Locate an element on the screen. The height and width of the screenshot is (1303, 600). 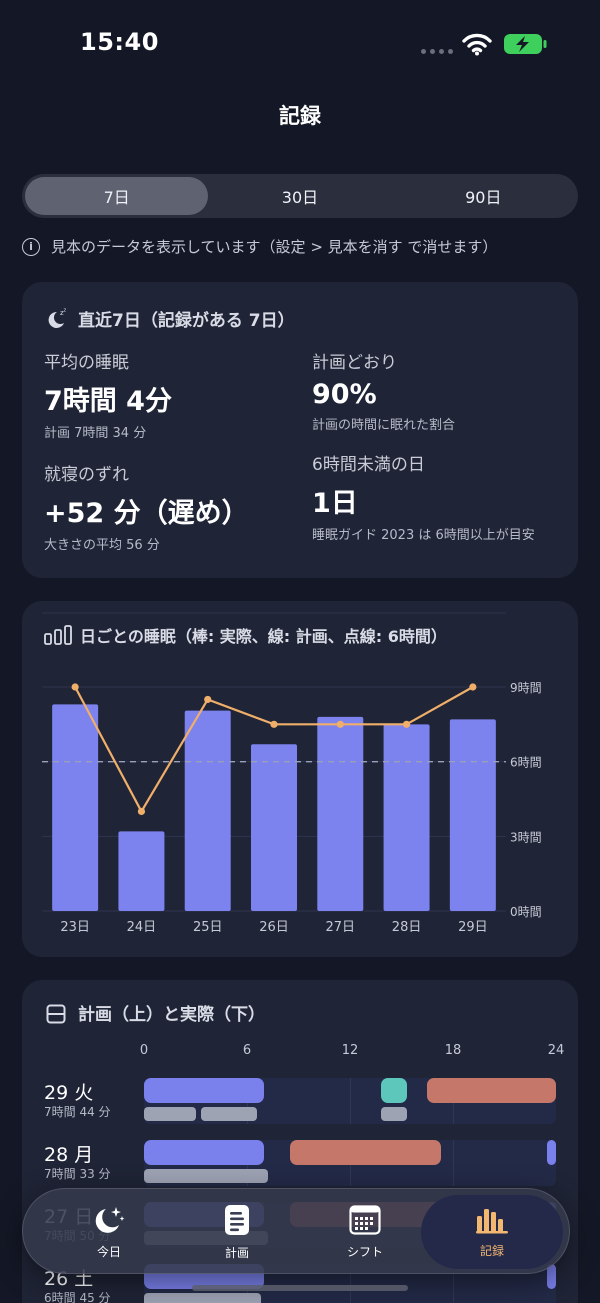
svg-text: z is located at coordinates (65, 310).